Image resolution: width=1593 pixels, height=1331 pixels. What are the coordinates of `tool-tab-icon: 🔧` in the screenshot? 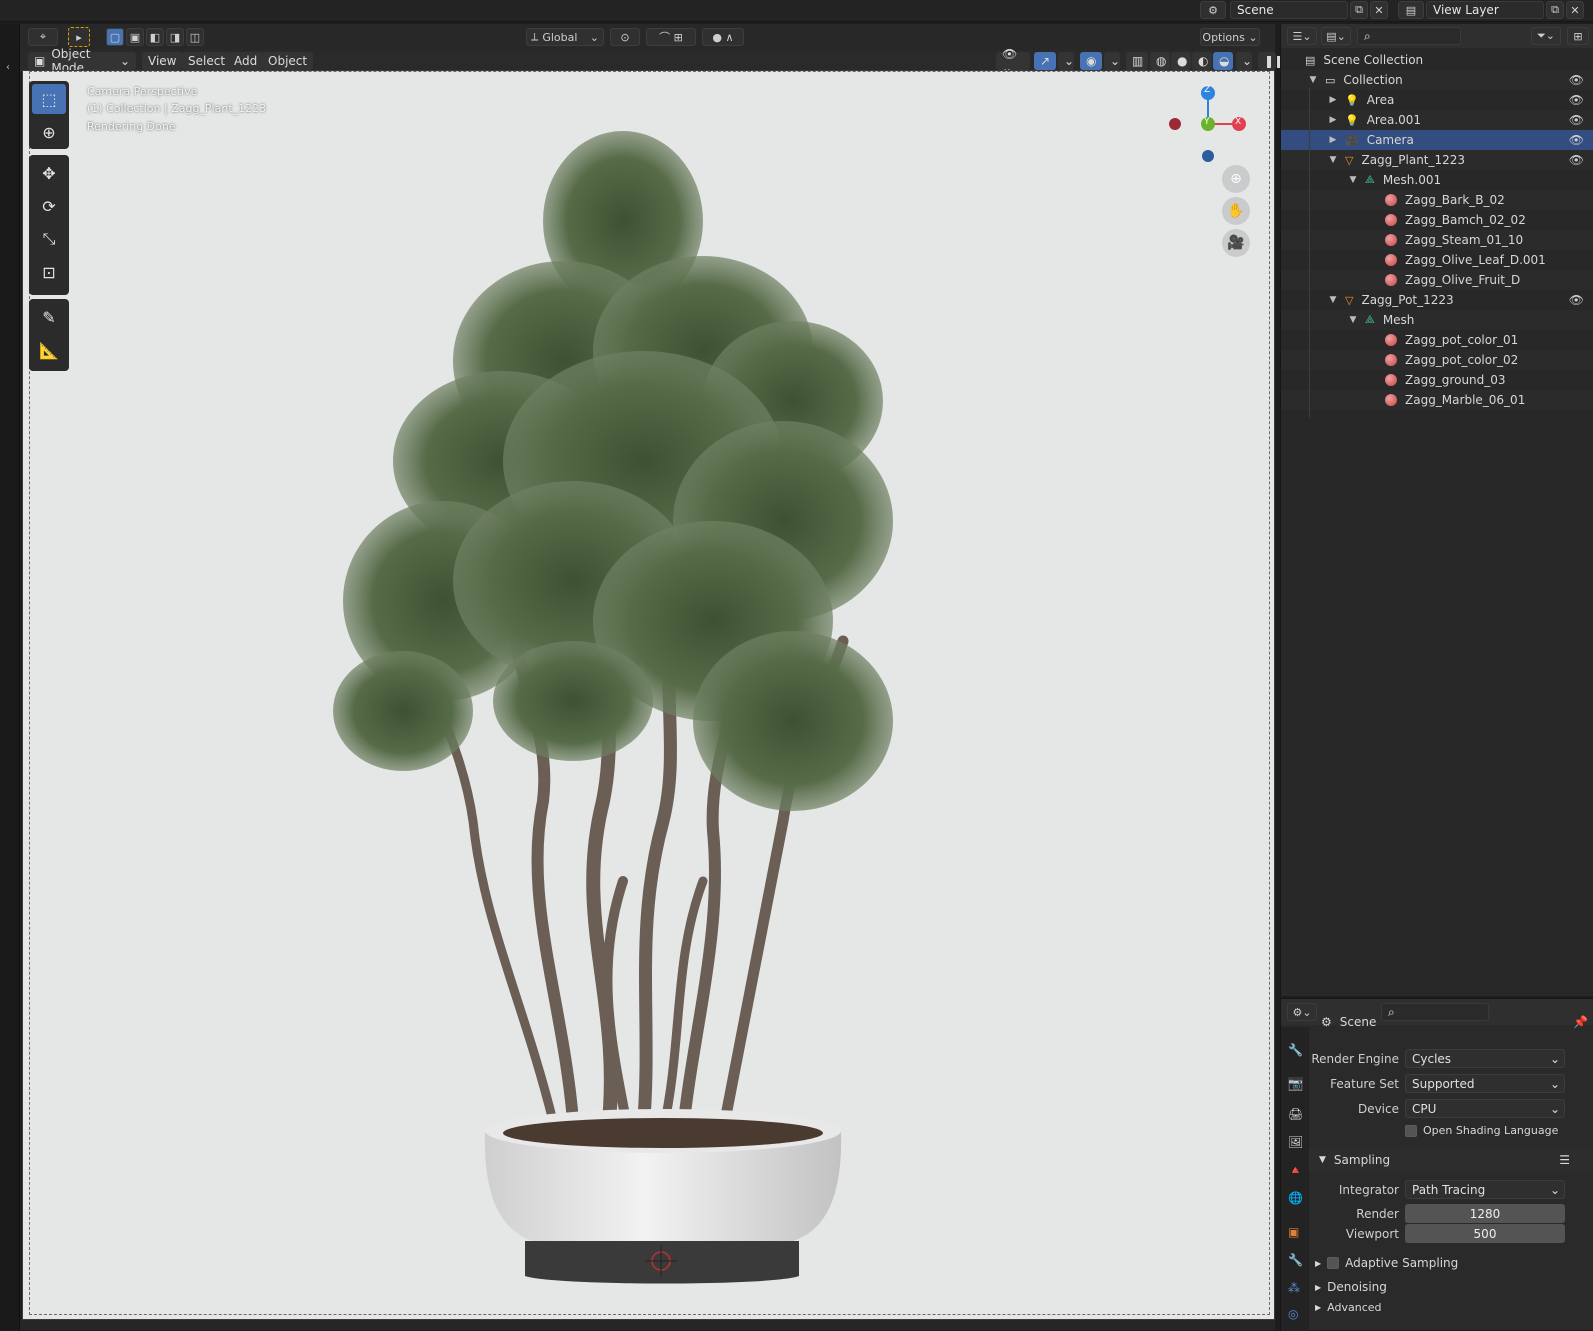 It's located at (1295, 1050).